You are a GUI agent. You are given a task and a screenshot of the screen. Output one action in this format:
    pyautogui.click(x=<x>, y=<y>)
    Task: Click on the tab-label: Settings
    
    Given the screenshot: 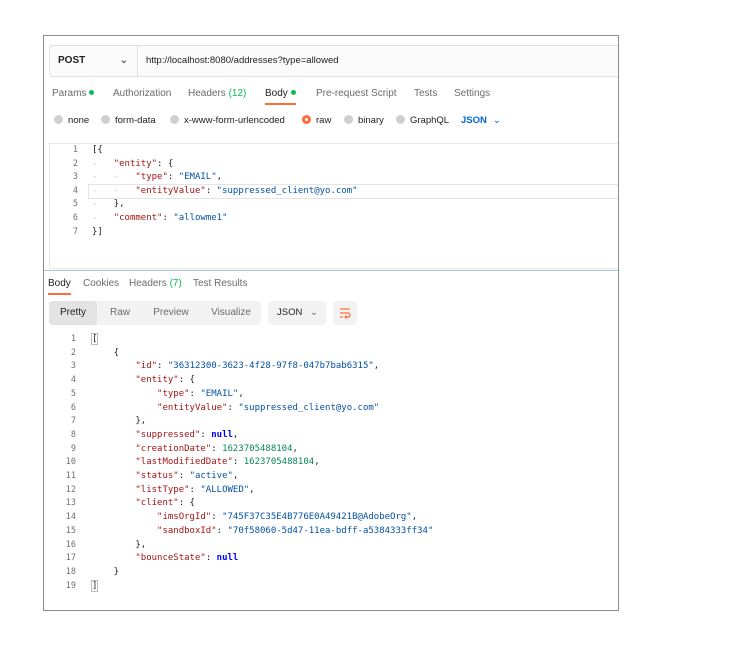 What is the action you would take?
    pyautogui.click(x=472, y=93)
    